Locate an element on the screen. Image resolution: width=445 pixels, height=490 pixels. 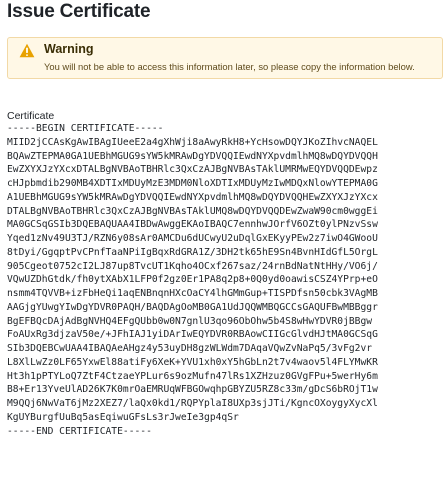
certificate-line is located at coordinates (223, 445).